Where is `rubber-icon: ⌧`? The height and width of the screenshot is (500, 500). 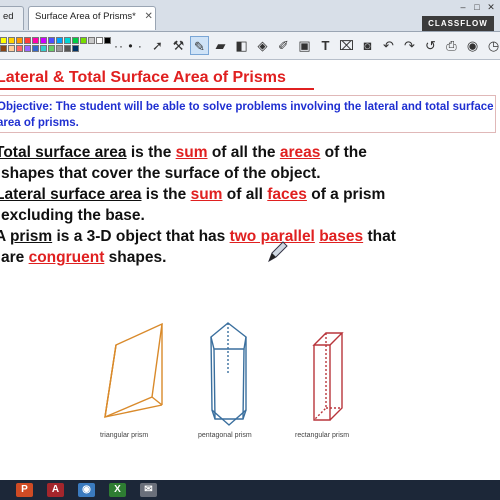 rubber-icon: ⌧ is located at coordinates (346, 45).